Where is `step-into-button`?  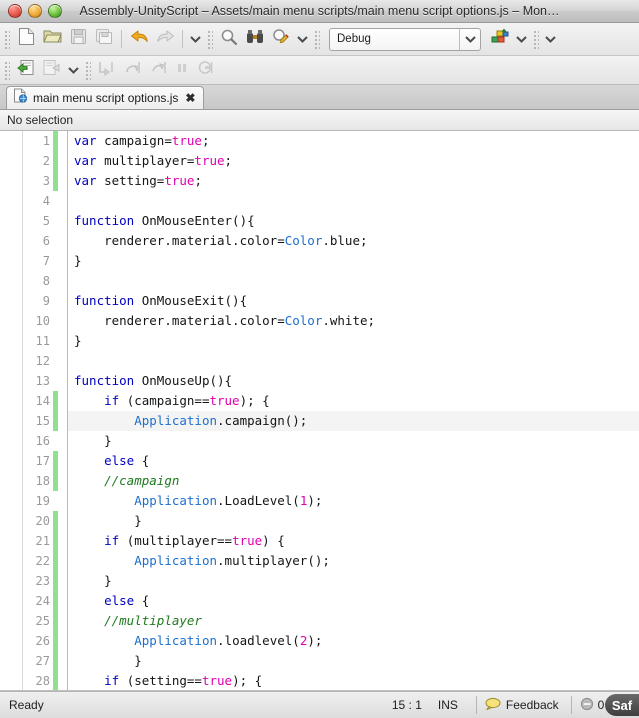 step-into-button is located at coordinates (107, 70).